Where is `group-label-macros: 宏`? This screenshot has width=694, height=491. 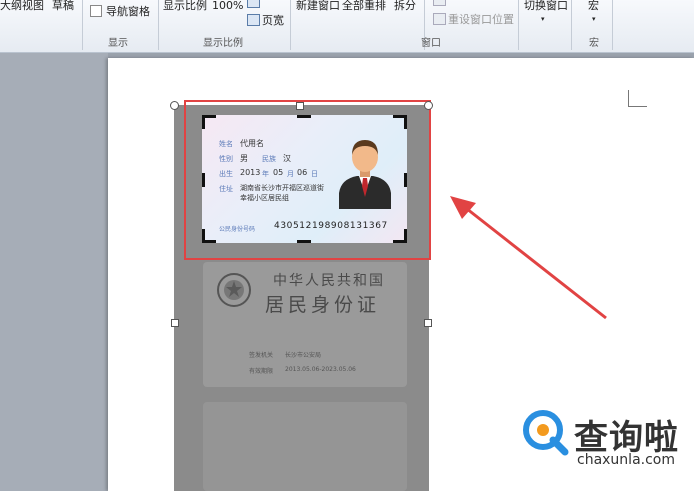 group-label-macros: 宏 is located at coordinates (594, 43).